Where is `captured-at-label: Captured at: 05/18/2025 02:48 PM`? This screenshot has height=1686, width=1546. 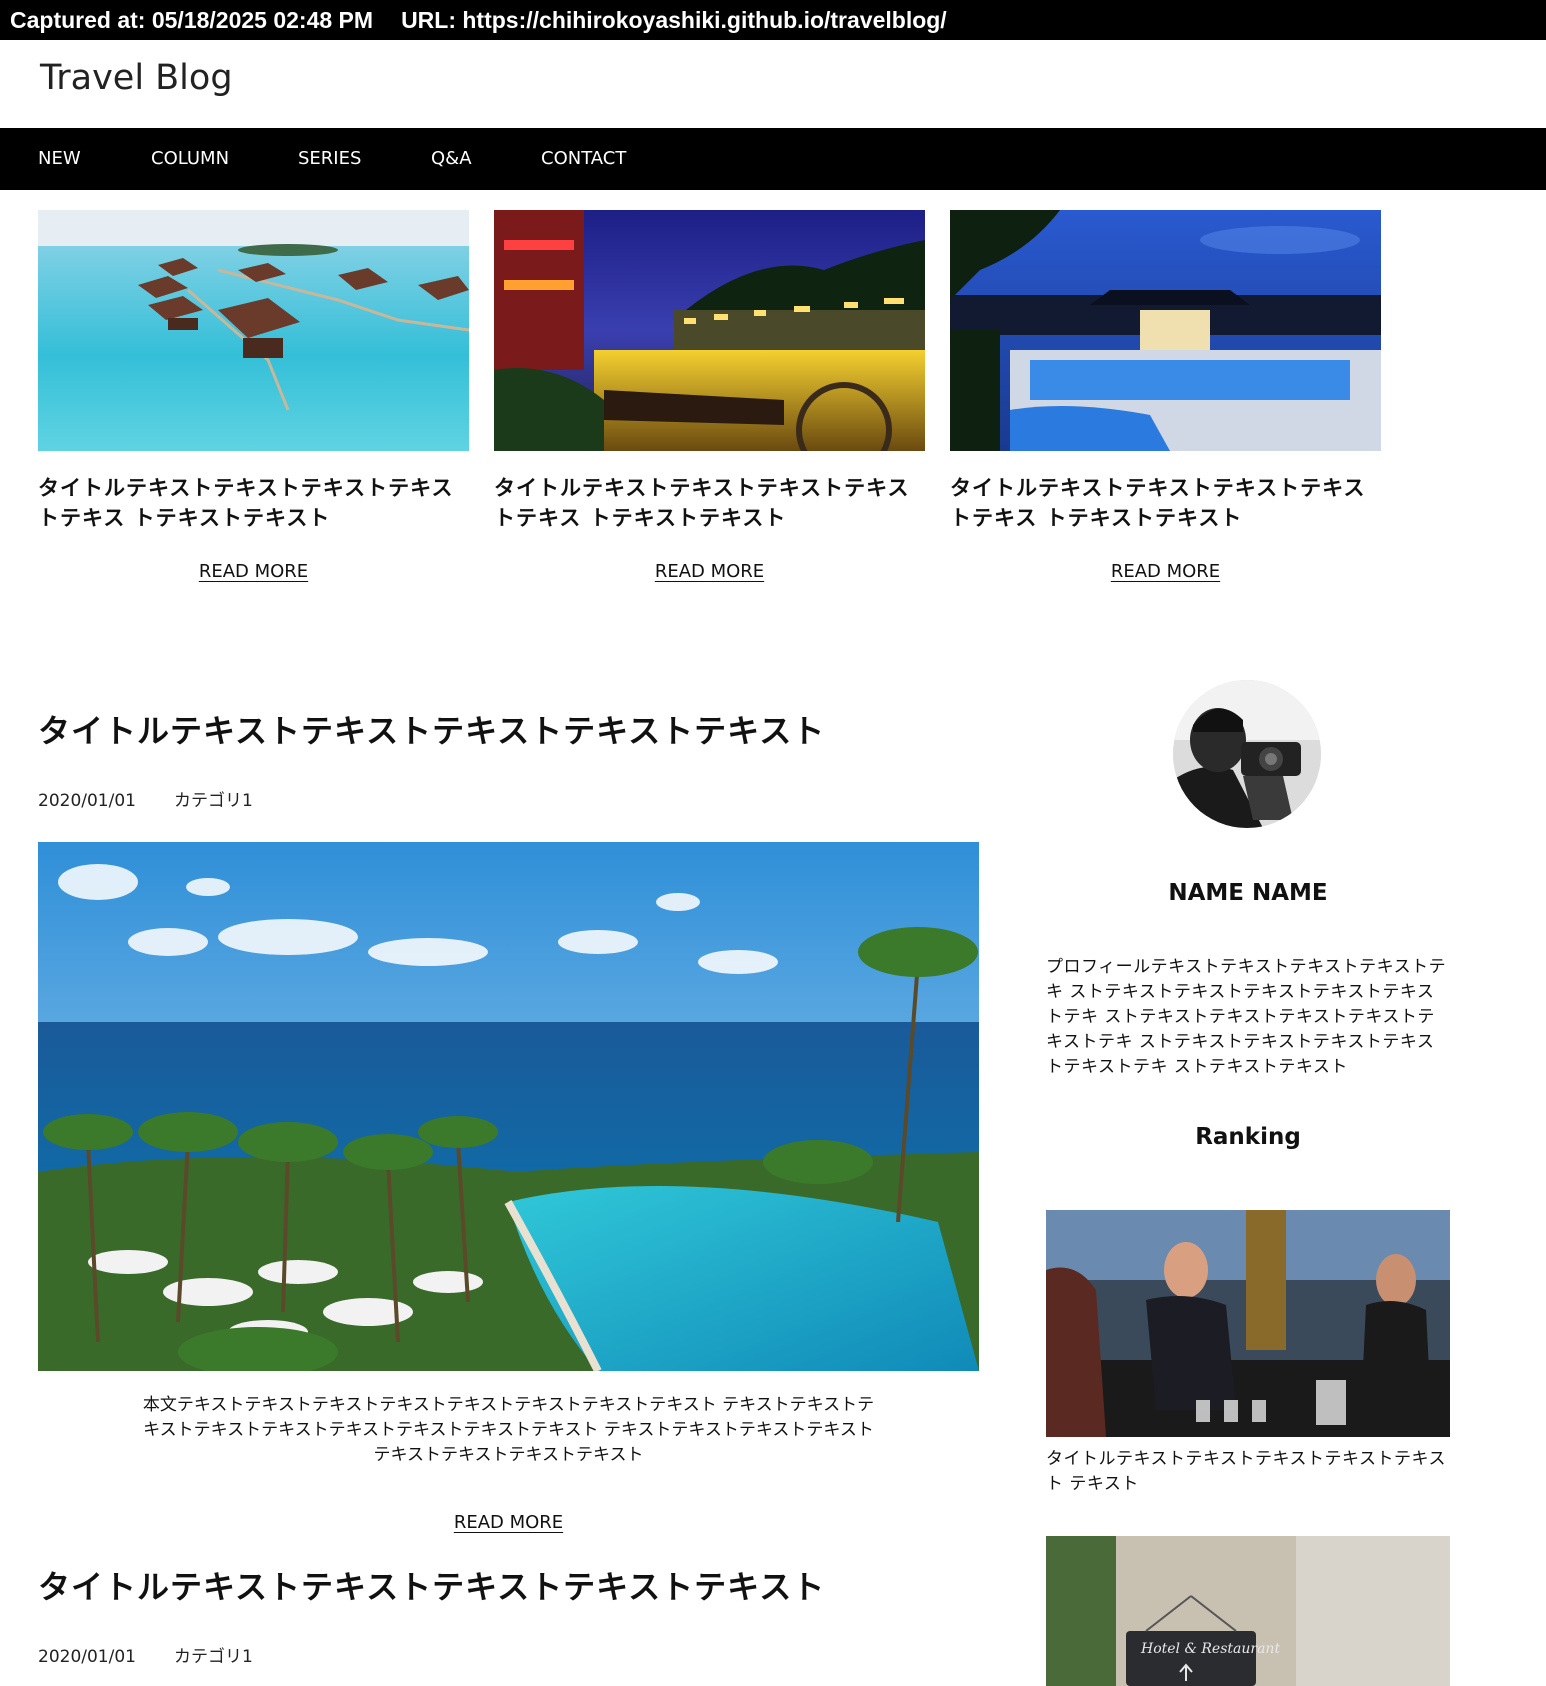
captured-at-label: Captured at: 05/18/2025 02:48 PM is located at coordinates (192, 20).